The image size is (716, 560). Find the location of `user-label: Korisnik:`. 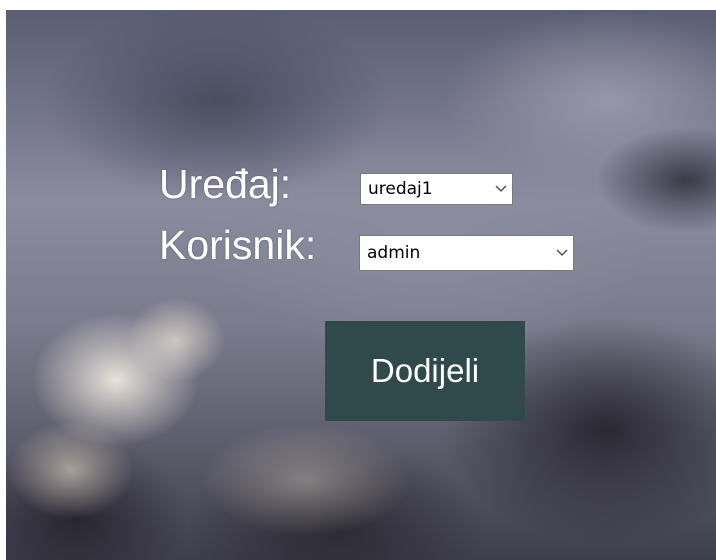

user-label: Korisnik: is located at coordinates (238, 245).